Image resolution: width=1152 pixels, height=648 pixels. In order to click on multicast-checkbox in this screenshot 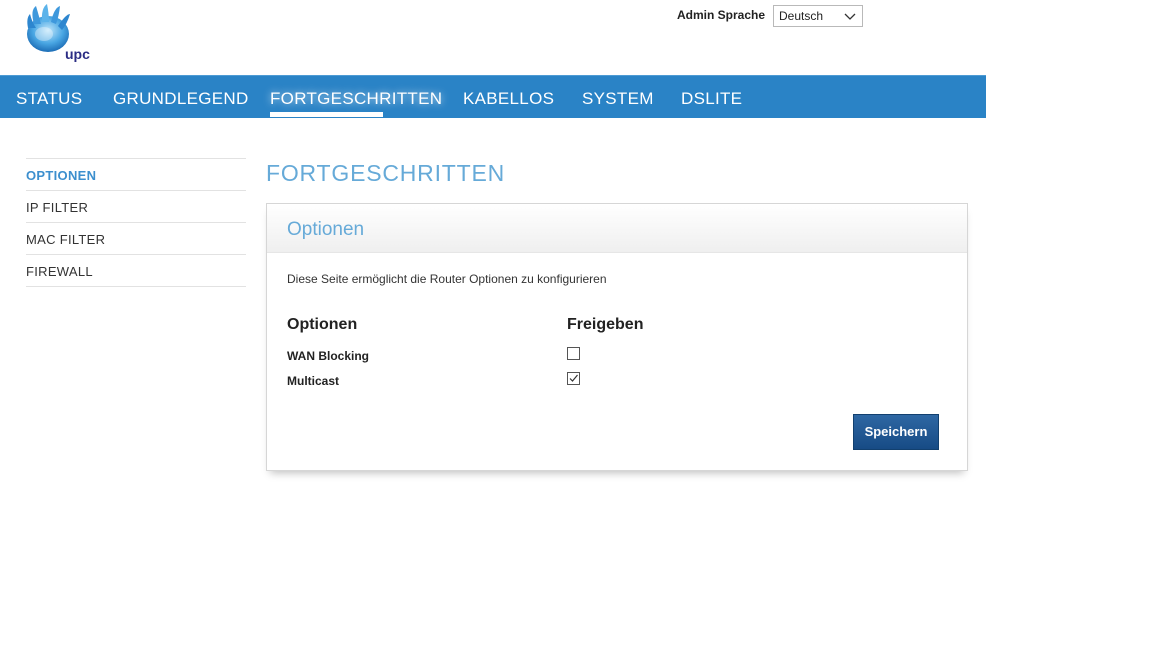, I will do `click(573, 378)`.